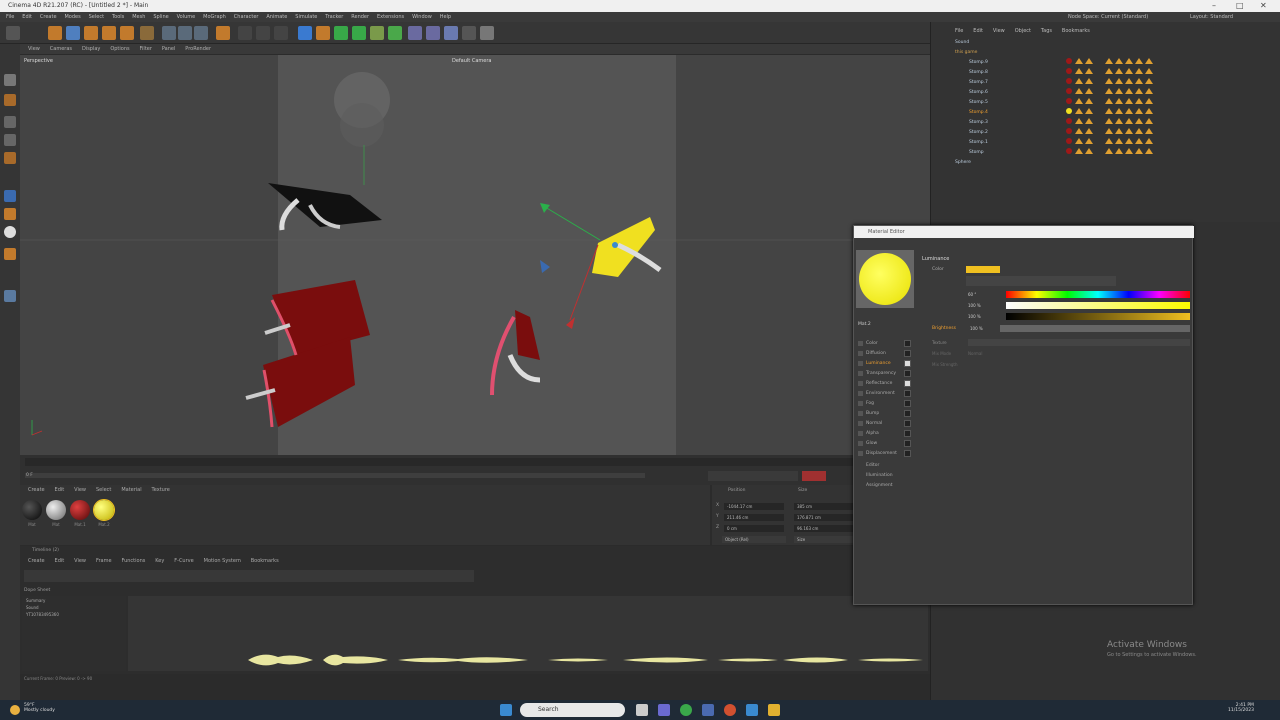 This screenshot has height=720, width=1280. Describe the element at coordinates (1240, 5) in the screenshot. I see `maximize-button: □` at that location.